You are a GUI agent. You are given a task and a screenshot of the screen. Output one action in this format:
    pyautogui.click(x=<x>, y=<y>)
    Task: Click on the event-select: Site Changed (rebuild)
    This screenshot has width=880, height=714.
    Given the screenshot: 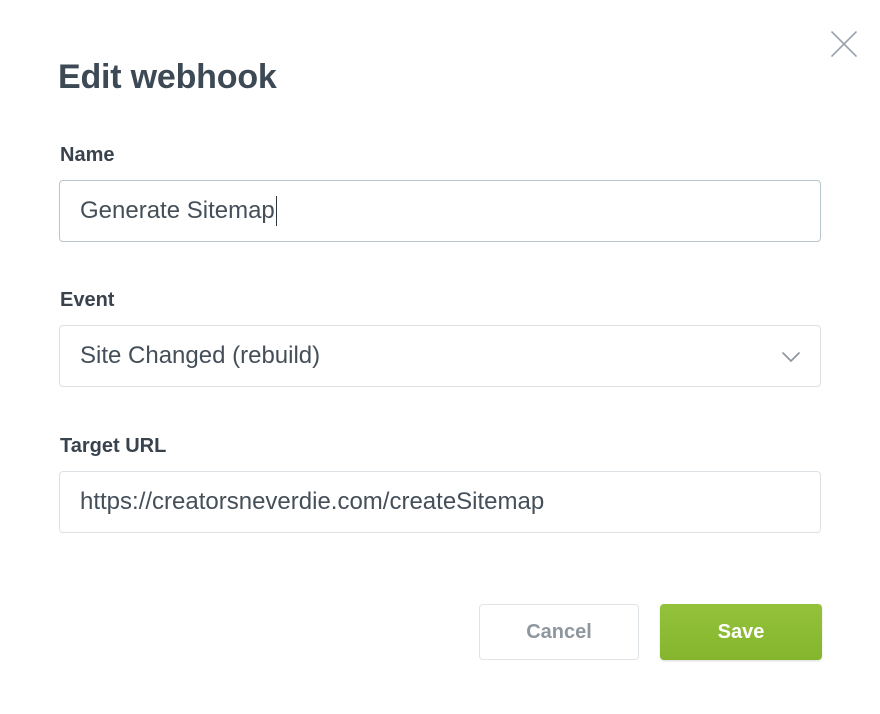 What is the action you would take?
    pyautogui.click(x=440, y=356)
    